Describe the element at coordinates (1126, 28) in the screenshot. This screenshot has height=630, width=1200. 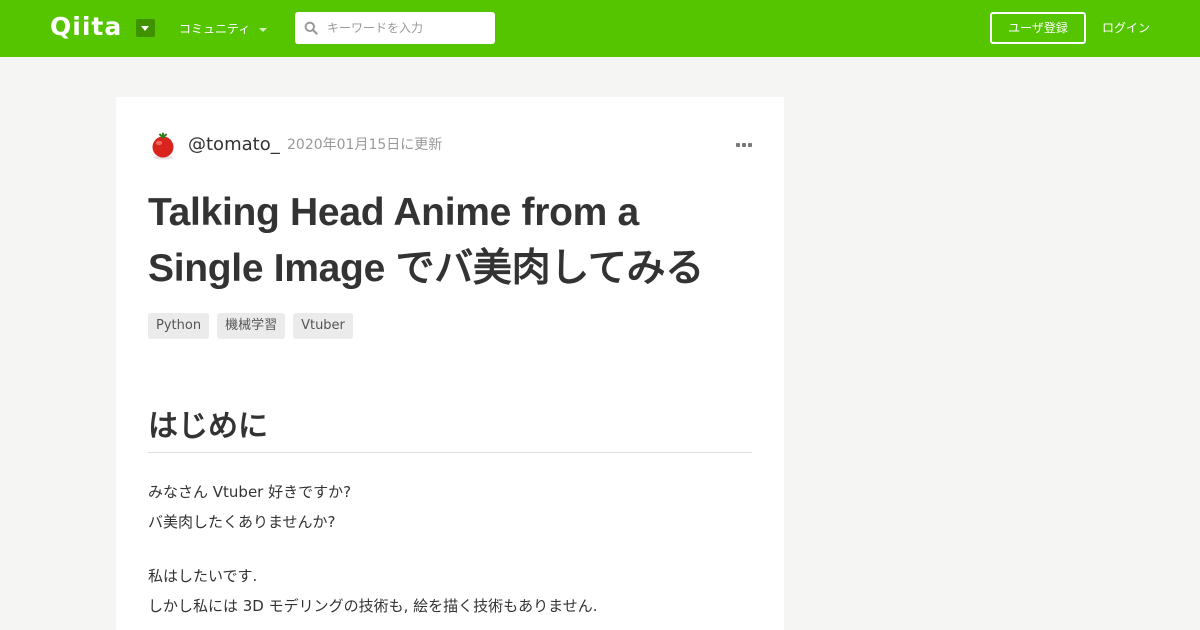
I see `login-link: ログイン` at that location.